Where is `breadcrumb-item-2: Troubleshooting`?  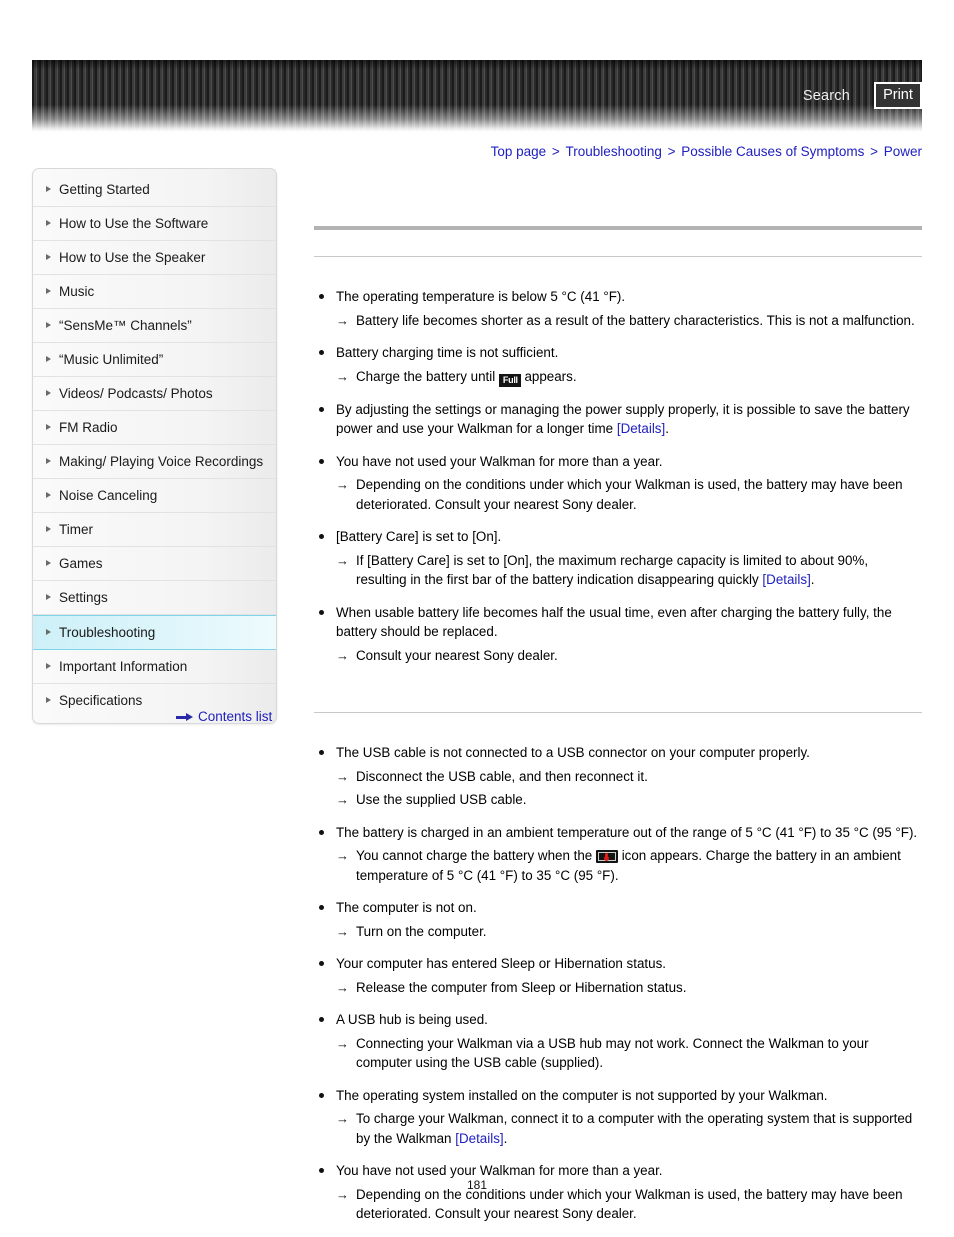 breadcrumb-item-2: Troubleshooting is located at coordinates (614, 151).